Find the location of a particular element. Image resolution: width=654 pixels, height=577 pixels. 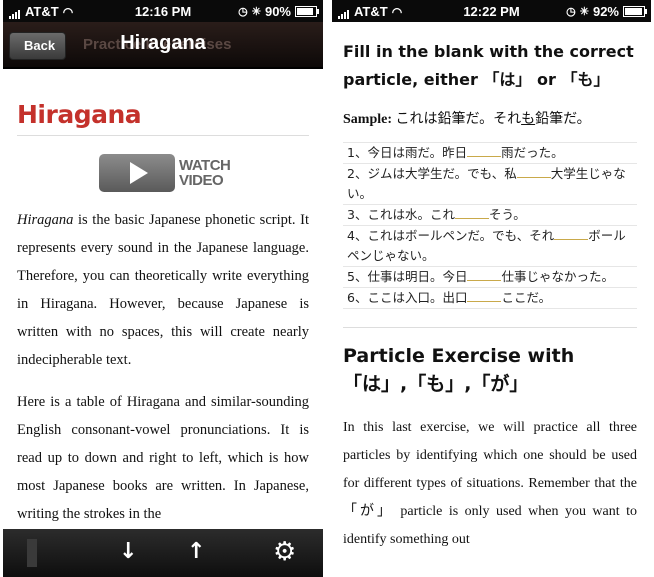

bookmark-icon is located at coordinates (32, 553).